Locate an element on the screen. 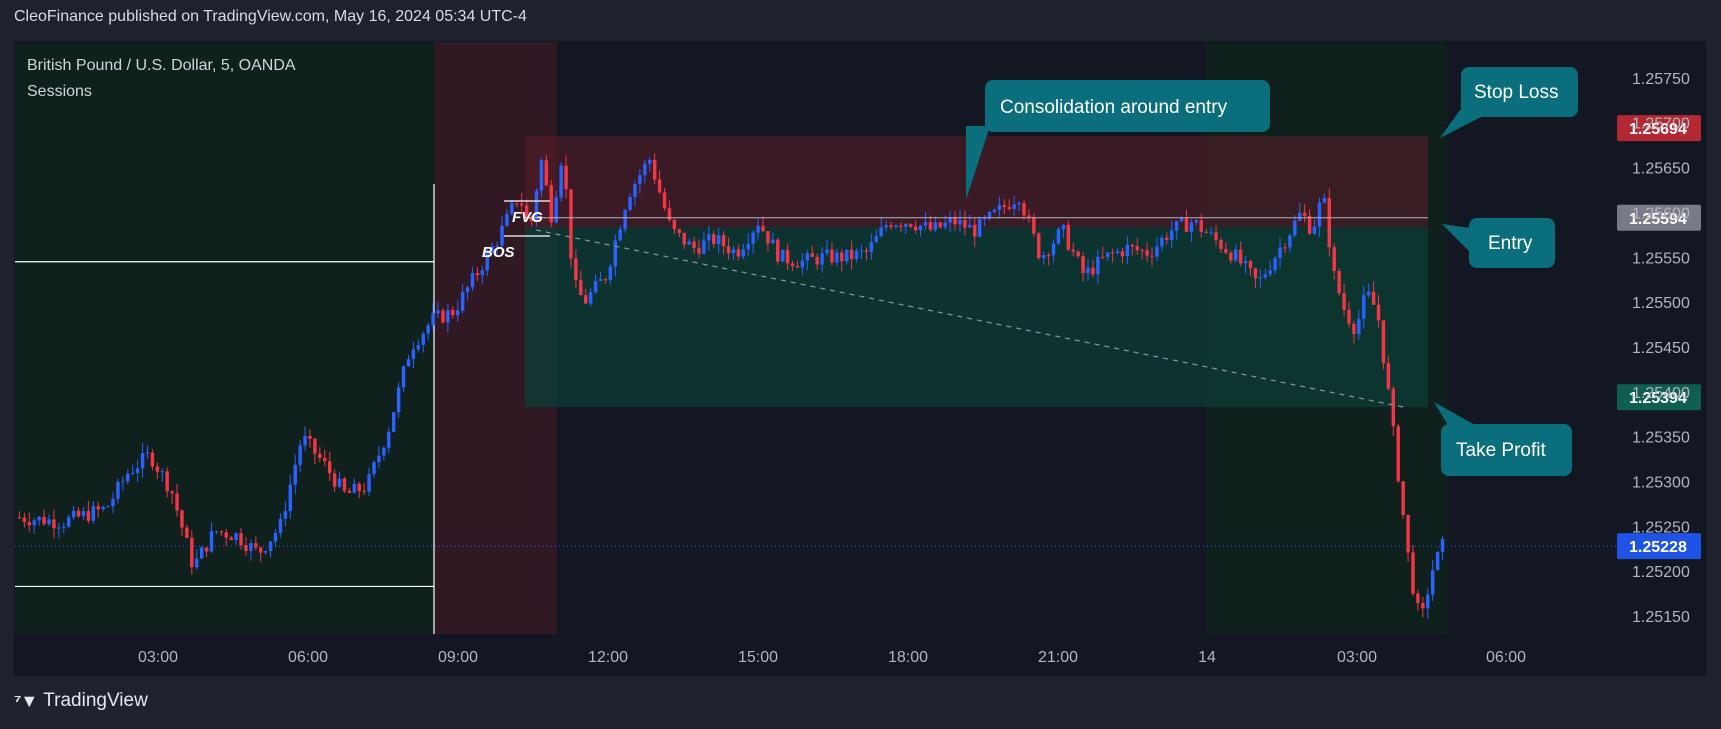 This screenshot has height=729, width=1721. x-tick-label: 03:00 is located at coordinates (1357, 657).